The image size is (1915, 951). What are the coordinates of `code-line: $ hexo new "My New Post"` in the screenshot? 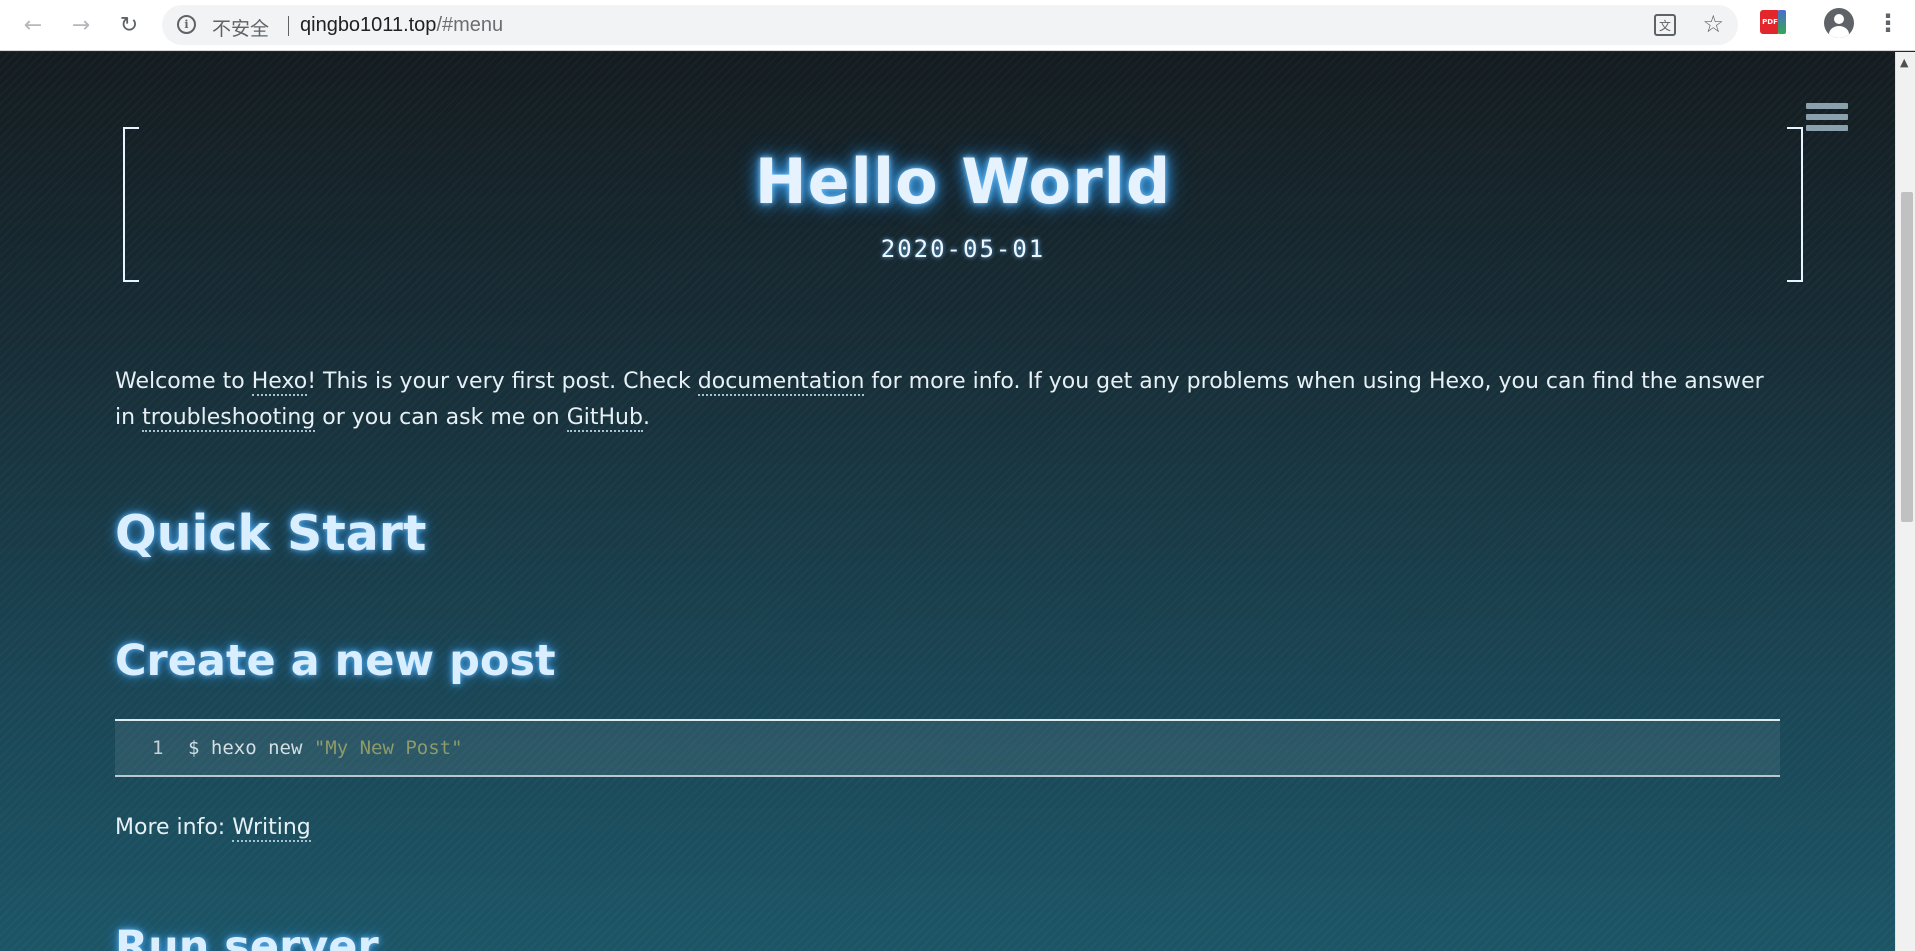 It's located at (325, 748).